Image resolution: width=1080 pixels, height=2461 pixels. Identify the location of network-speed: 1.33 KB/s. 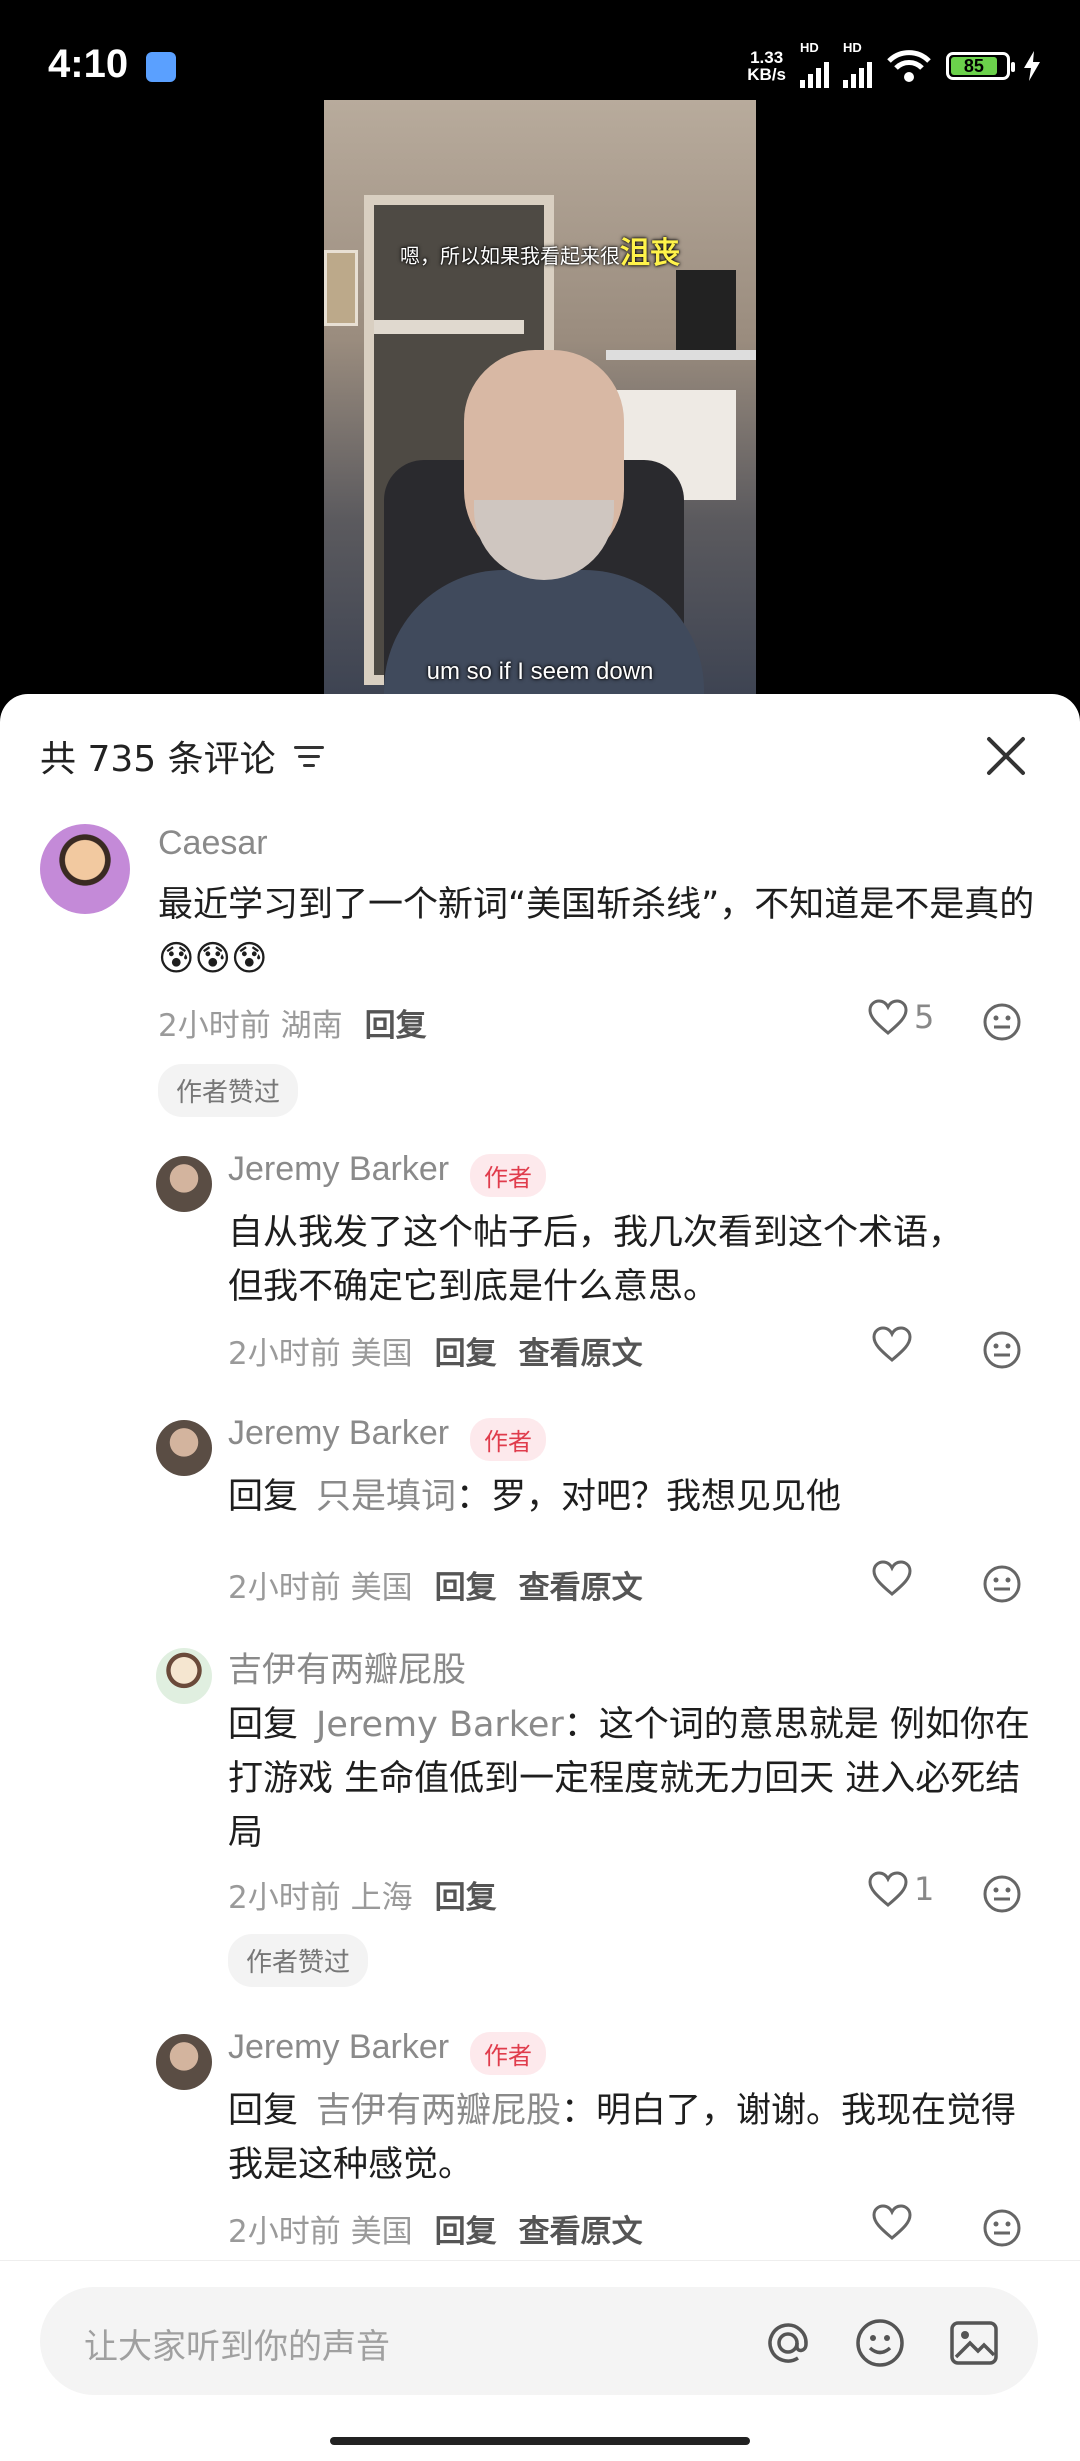
(766, 66).